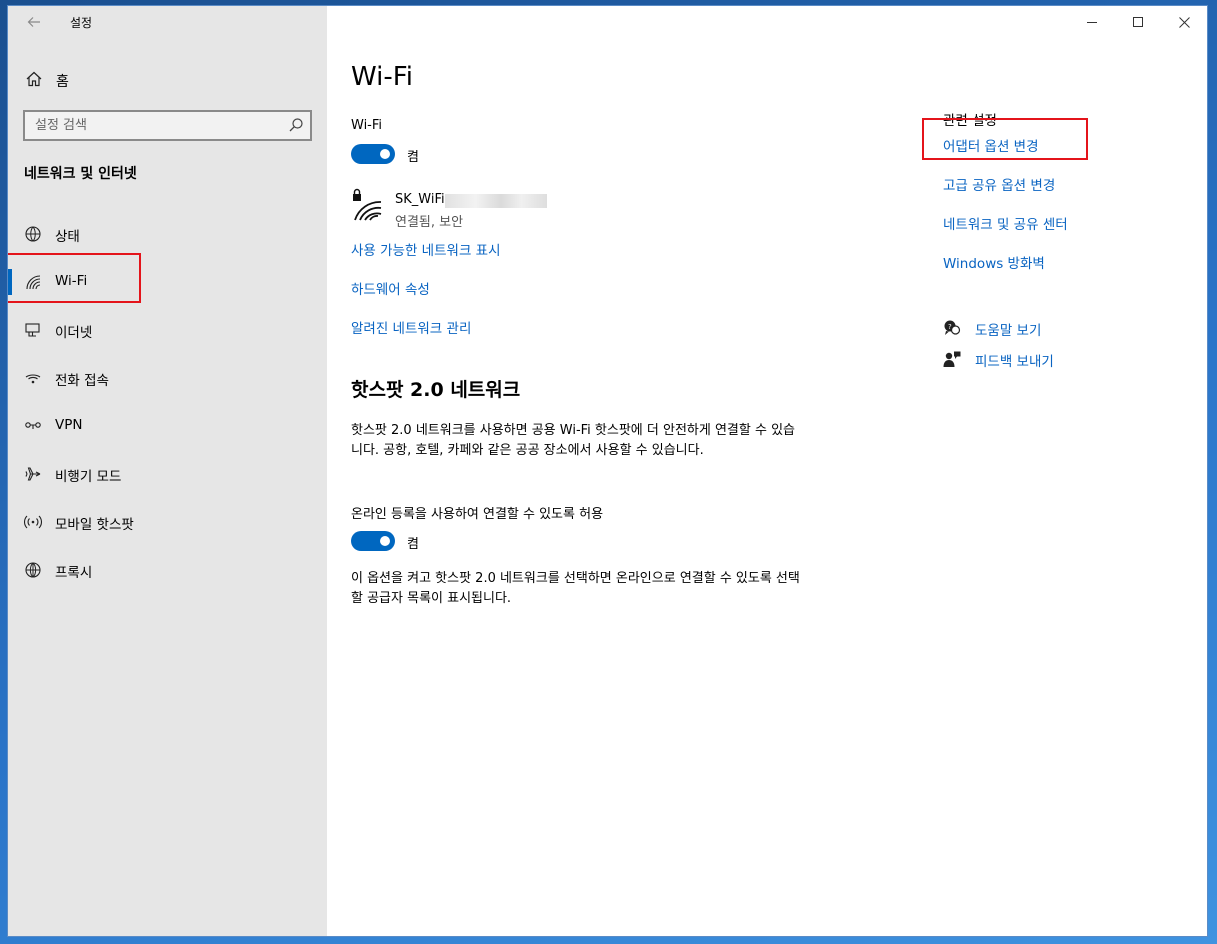  Describe the element at coordinates (382, 77) in the screenshot. I see `page-title: Wi-Fi` at that location.